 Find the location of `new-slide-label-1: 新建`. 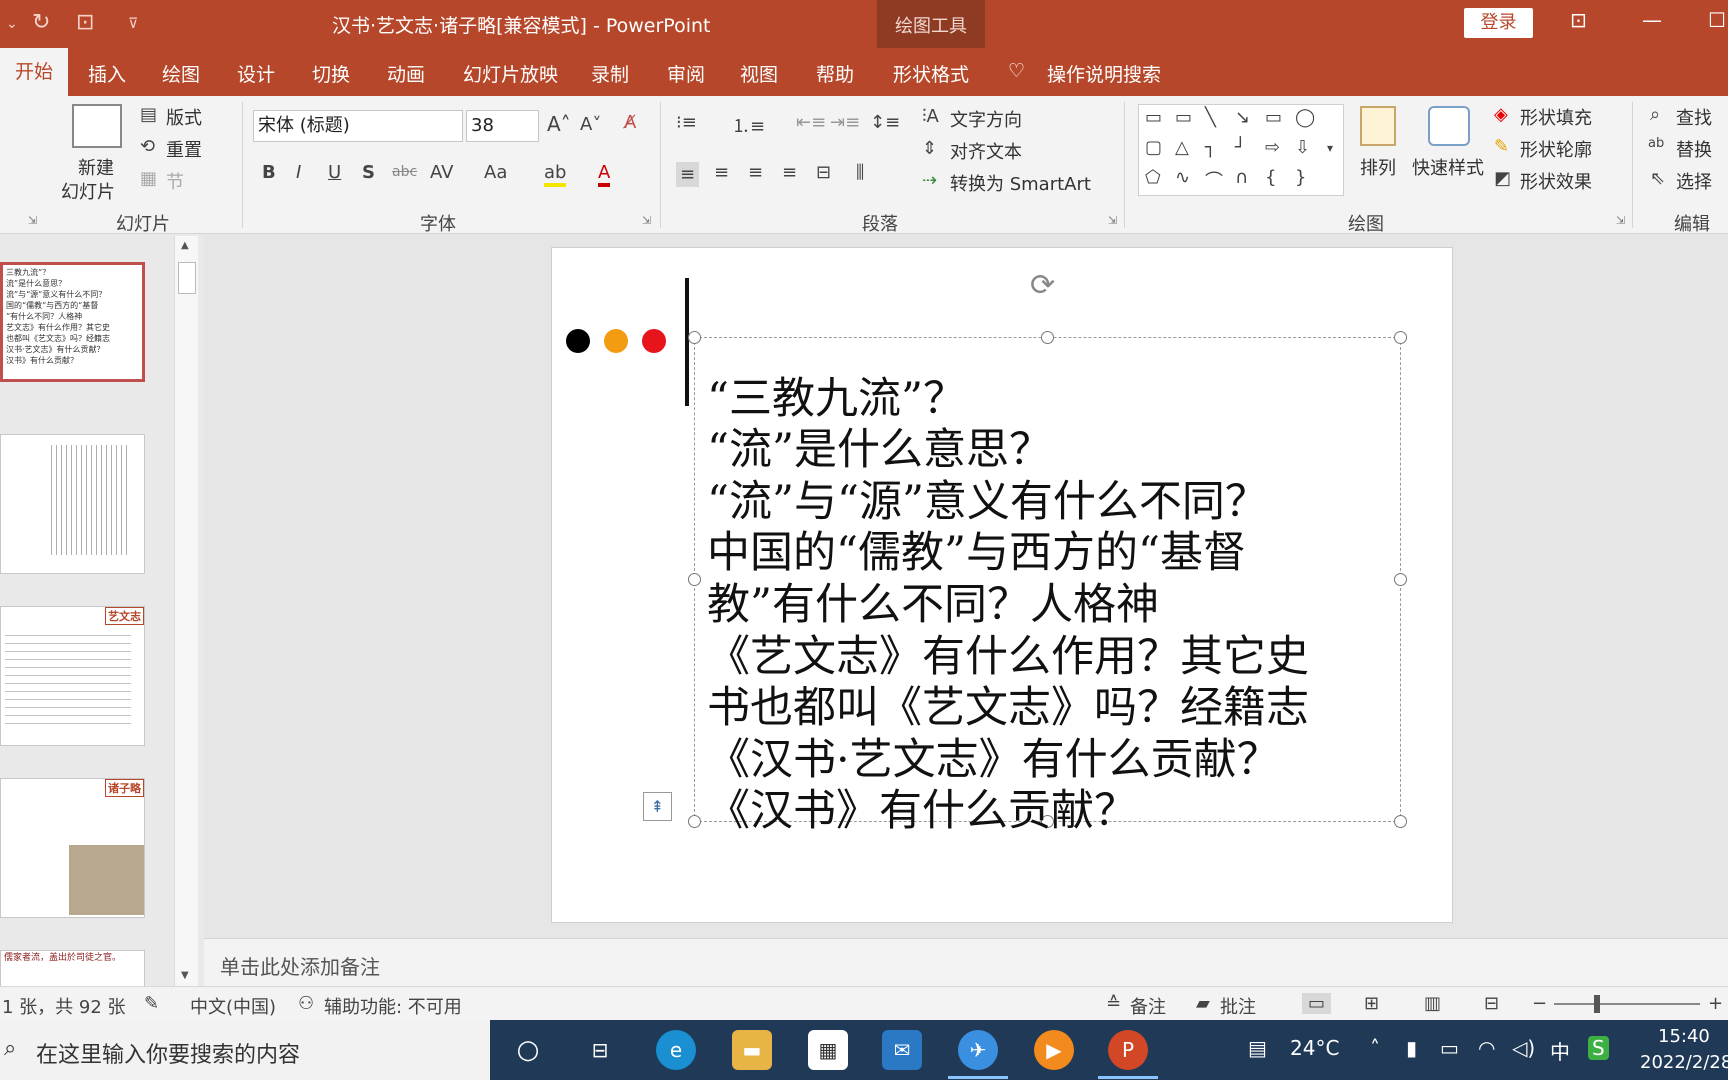

new-slide-label-1: 新建 is located at coordinates (96, 167).